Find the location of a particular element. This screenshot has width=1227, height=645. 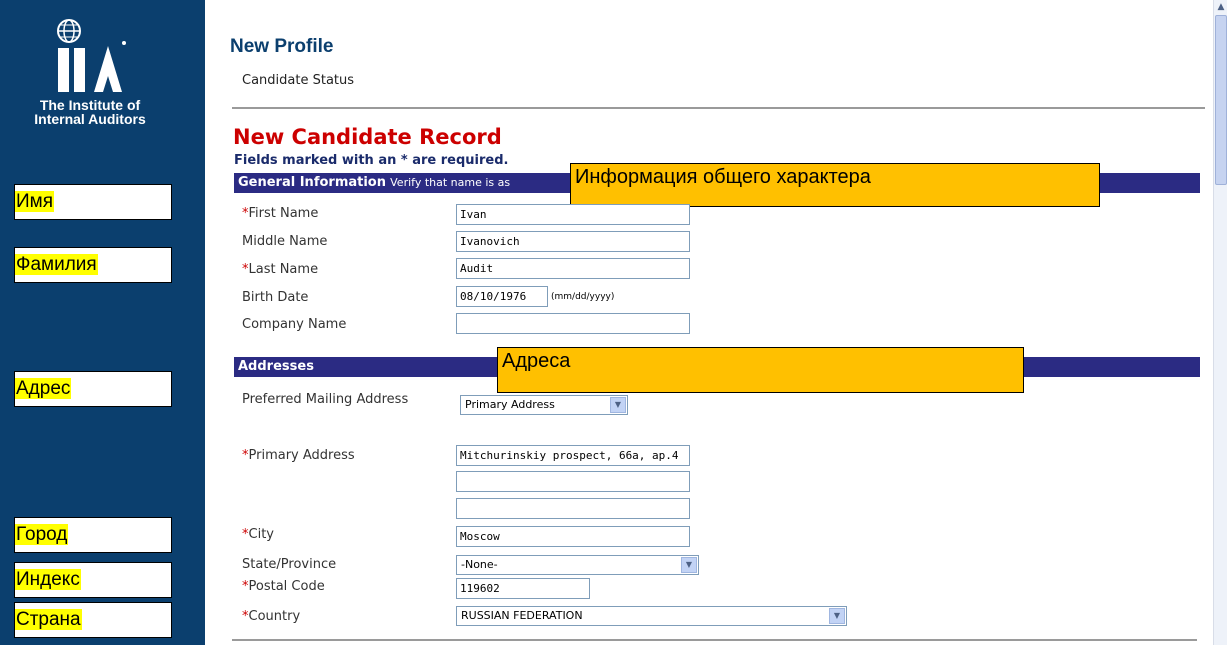

scroll-thumb is located at coordinates (1221, 100).